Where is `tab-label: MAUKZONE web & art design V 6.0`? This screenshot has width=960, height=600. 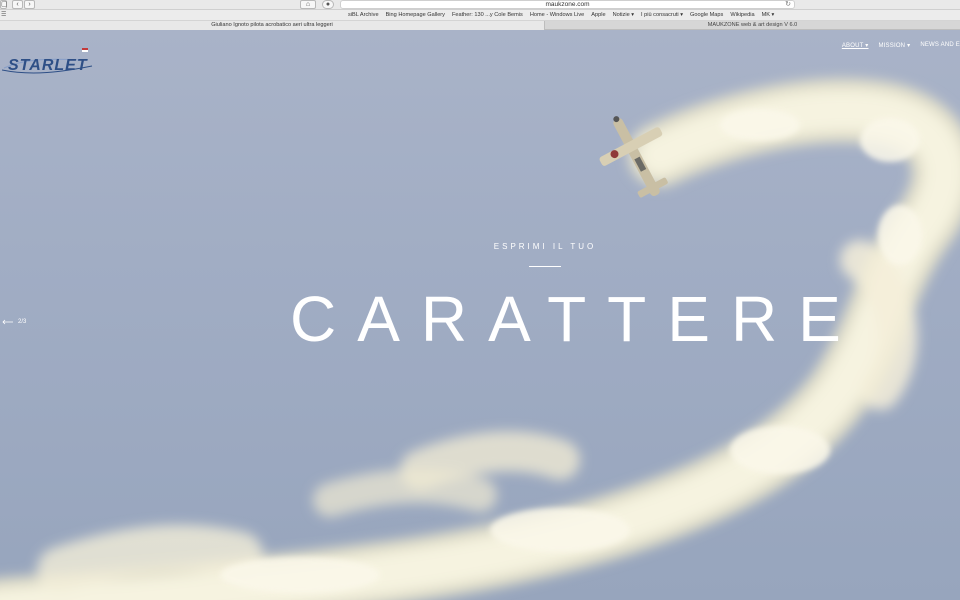 tab-label: MAUKZONE web & art design V 6.0 is located at coordinates (752, 25).